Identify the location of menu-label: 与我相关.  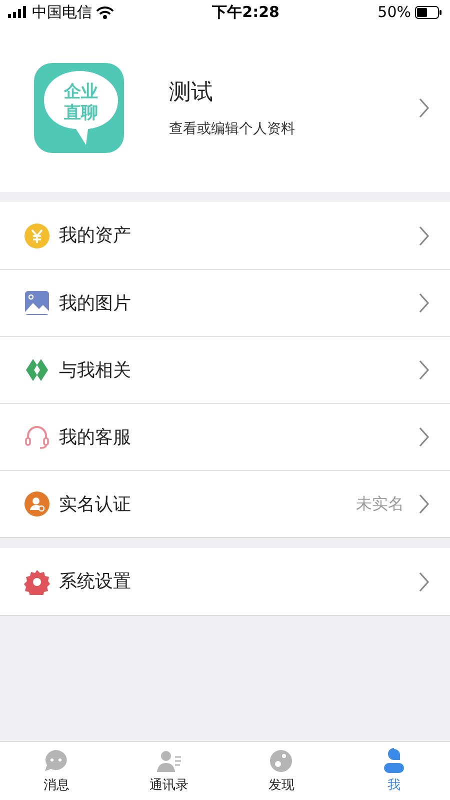
(95, 370).